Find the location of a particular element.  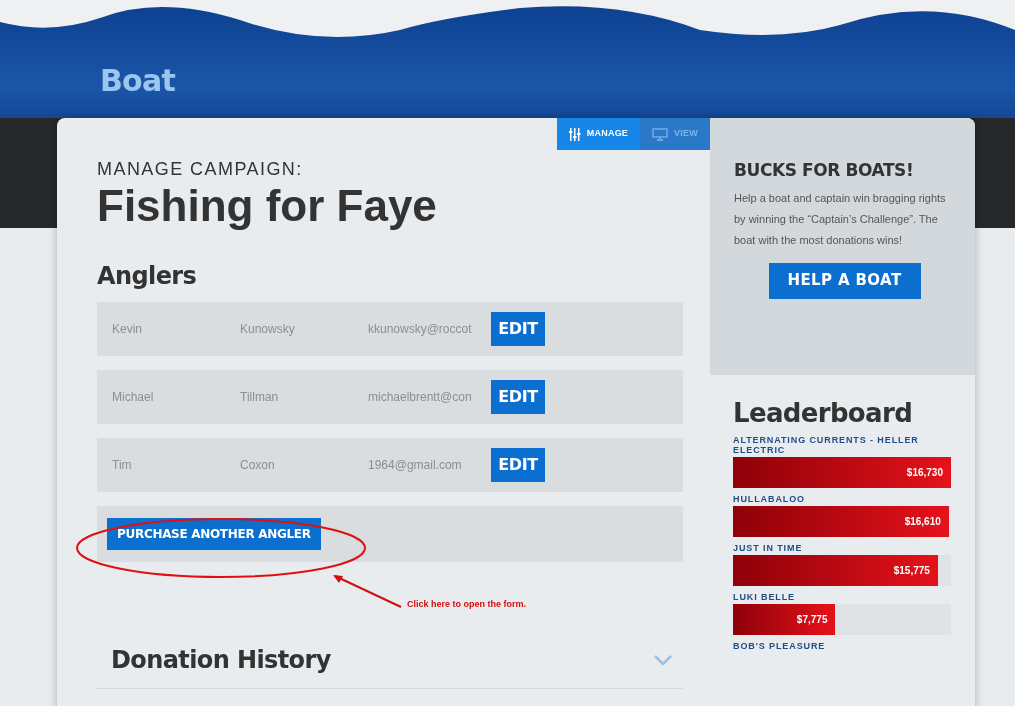

monitor-icon is located at coordinates (660, 134).